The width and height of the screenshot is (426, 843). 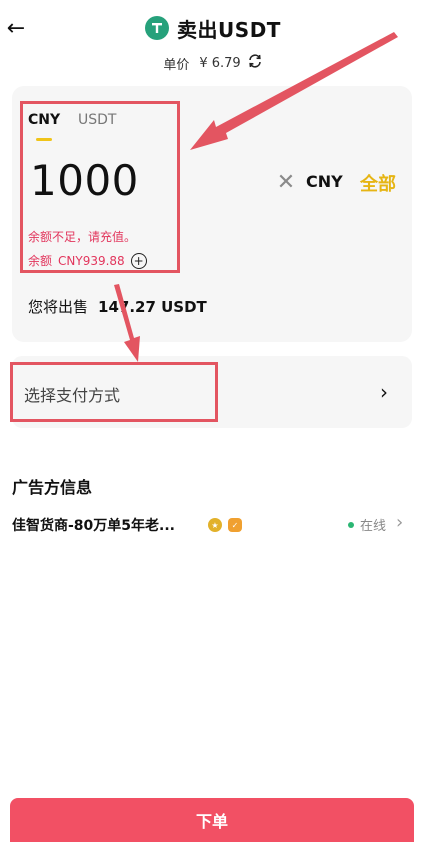 What do you see at coordinates (351, 524) in the screenshot?
I see `online-dot-icon` at bounding box center [351, 524].